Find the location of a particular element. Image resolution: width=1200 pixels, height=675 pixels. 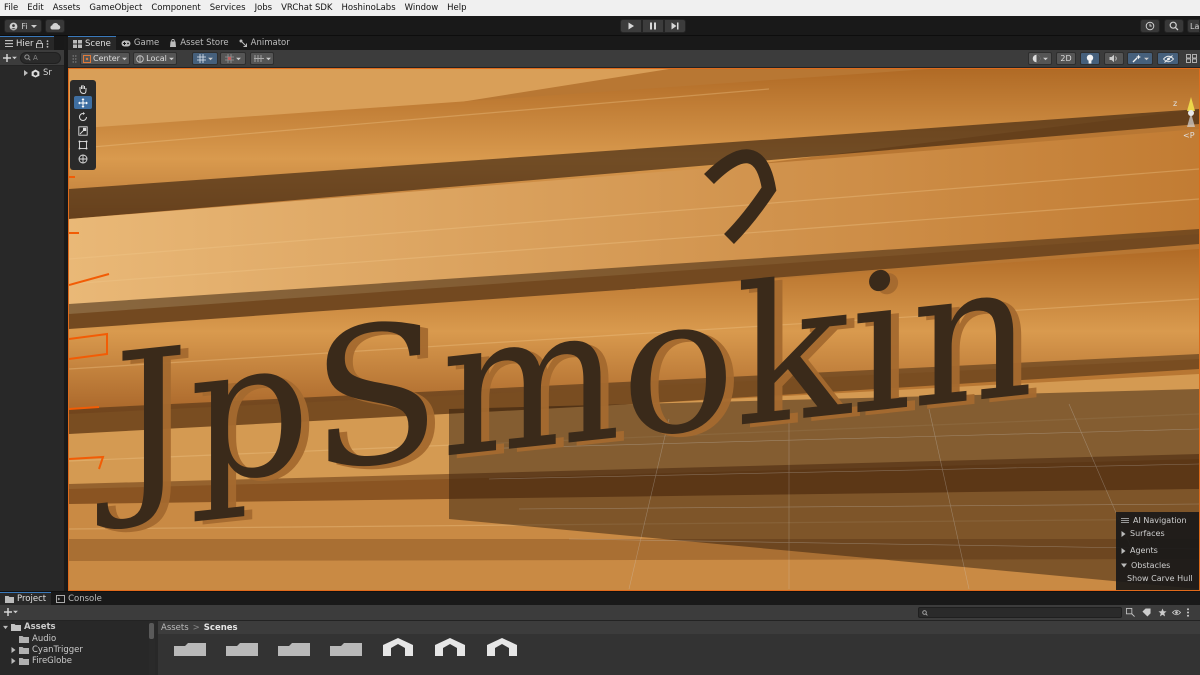

step-icon is located at coordinates (675, 26).